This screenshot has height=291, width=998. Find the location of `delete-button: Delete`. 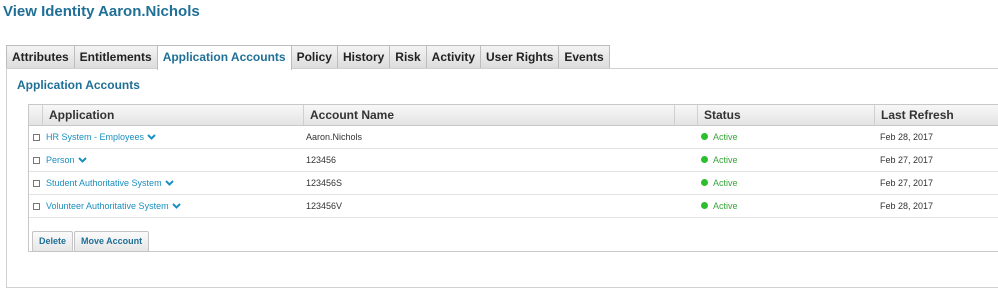

delete-button: Delete is located at coordinates (53, 241).